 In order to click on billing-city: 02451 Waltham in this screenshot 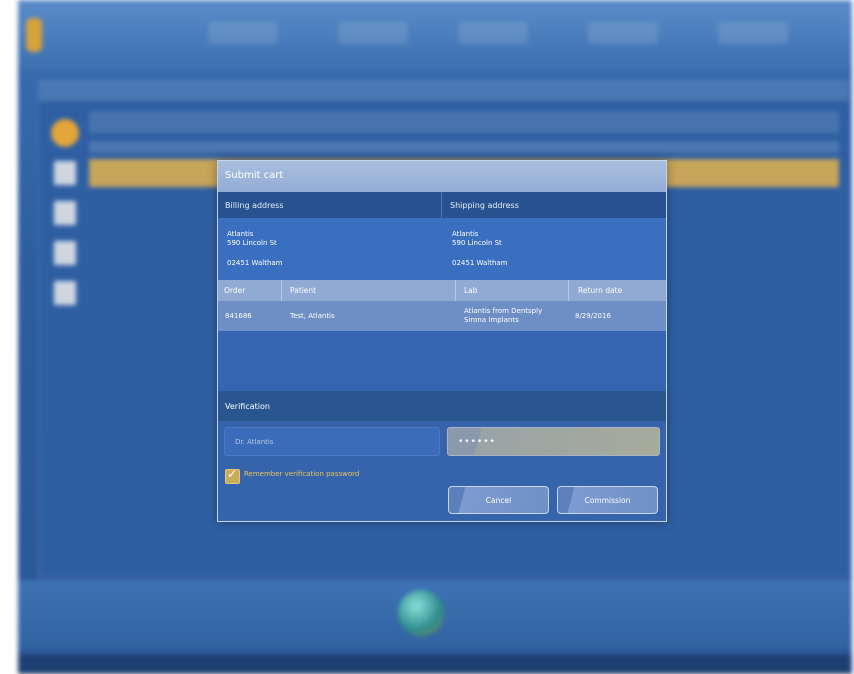, I will do `click(255, 263)`.